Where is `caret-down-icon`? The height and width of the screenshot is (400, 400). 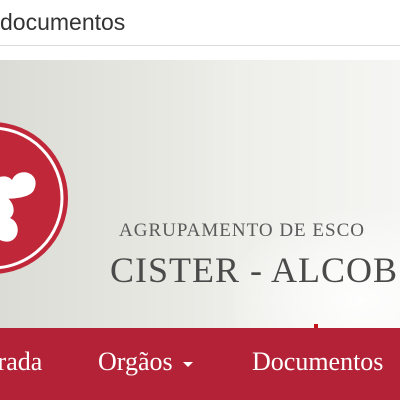
caret-down-icon is located at coordinates (187, 364).